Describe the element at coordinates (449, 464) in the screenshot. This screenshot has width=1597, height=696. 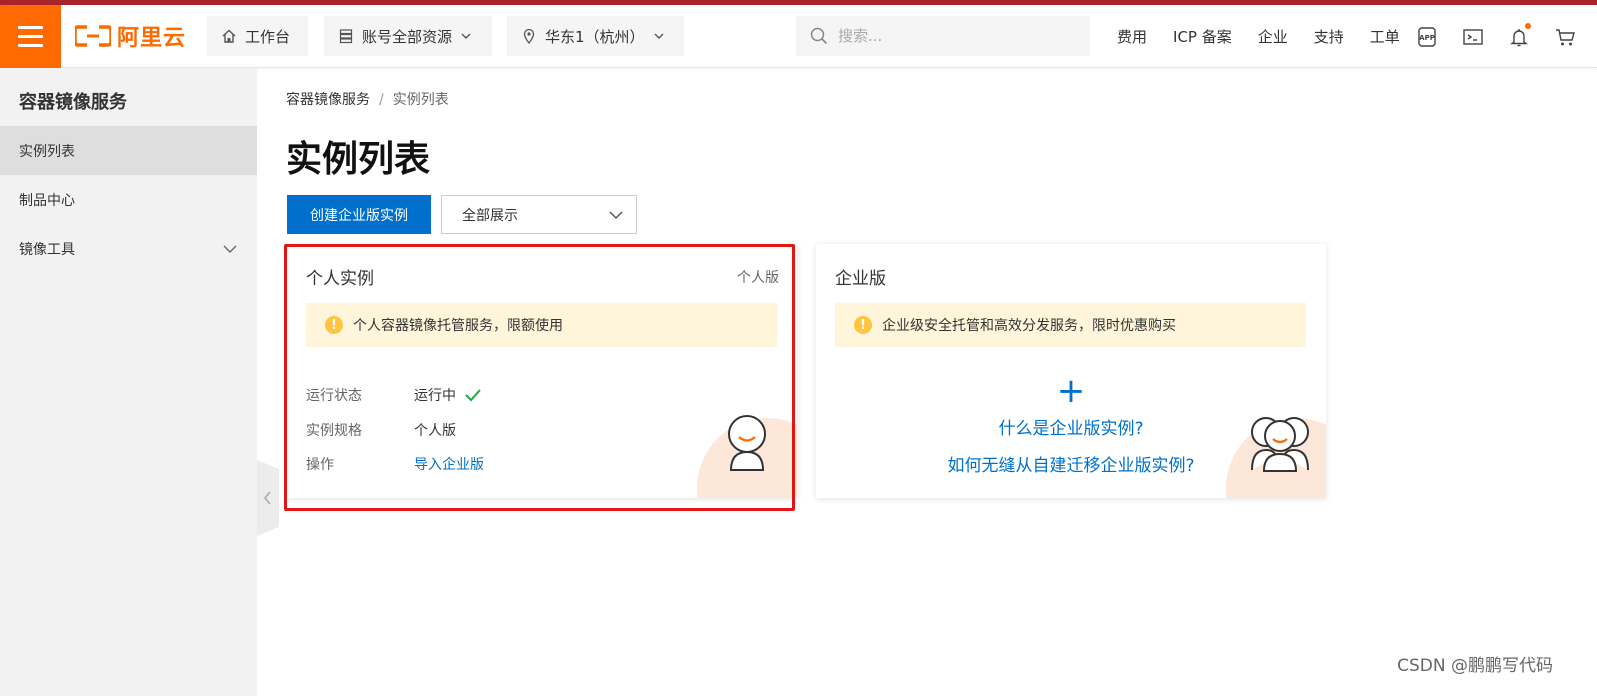
I see `import-enterprise-link: 导入企业版` at that location.